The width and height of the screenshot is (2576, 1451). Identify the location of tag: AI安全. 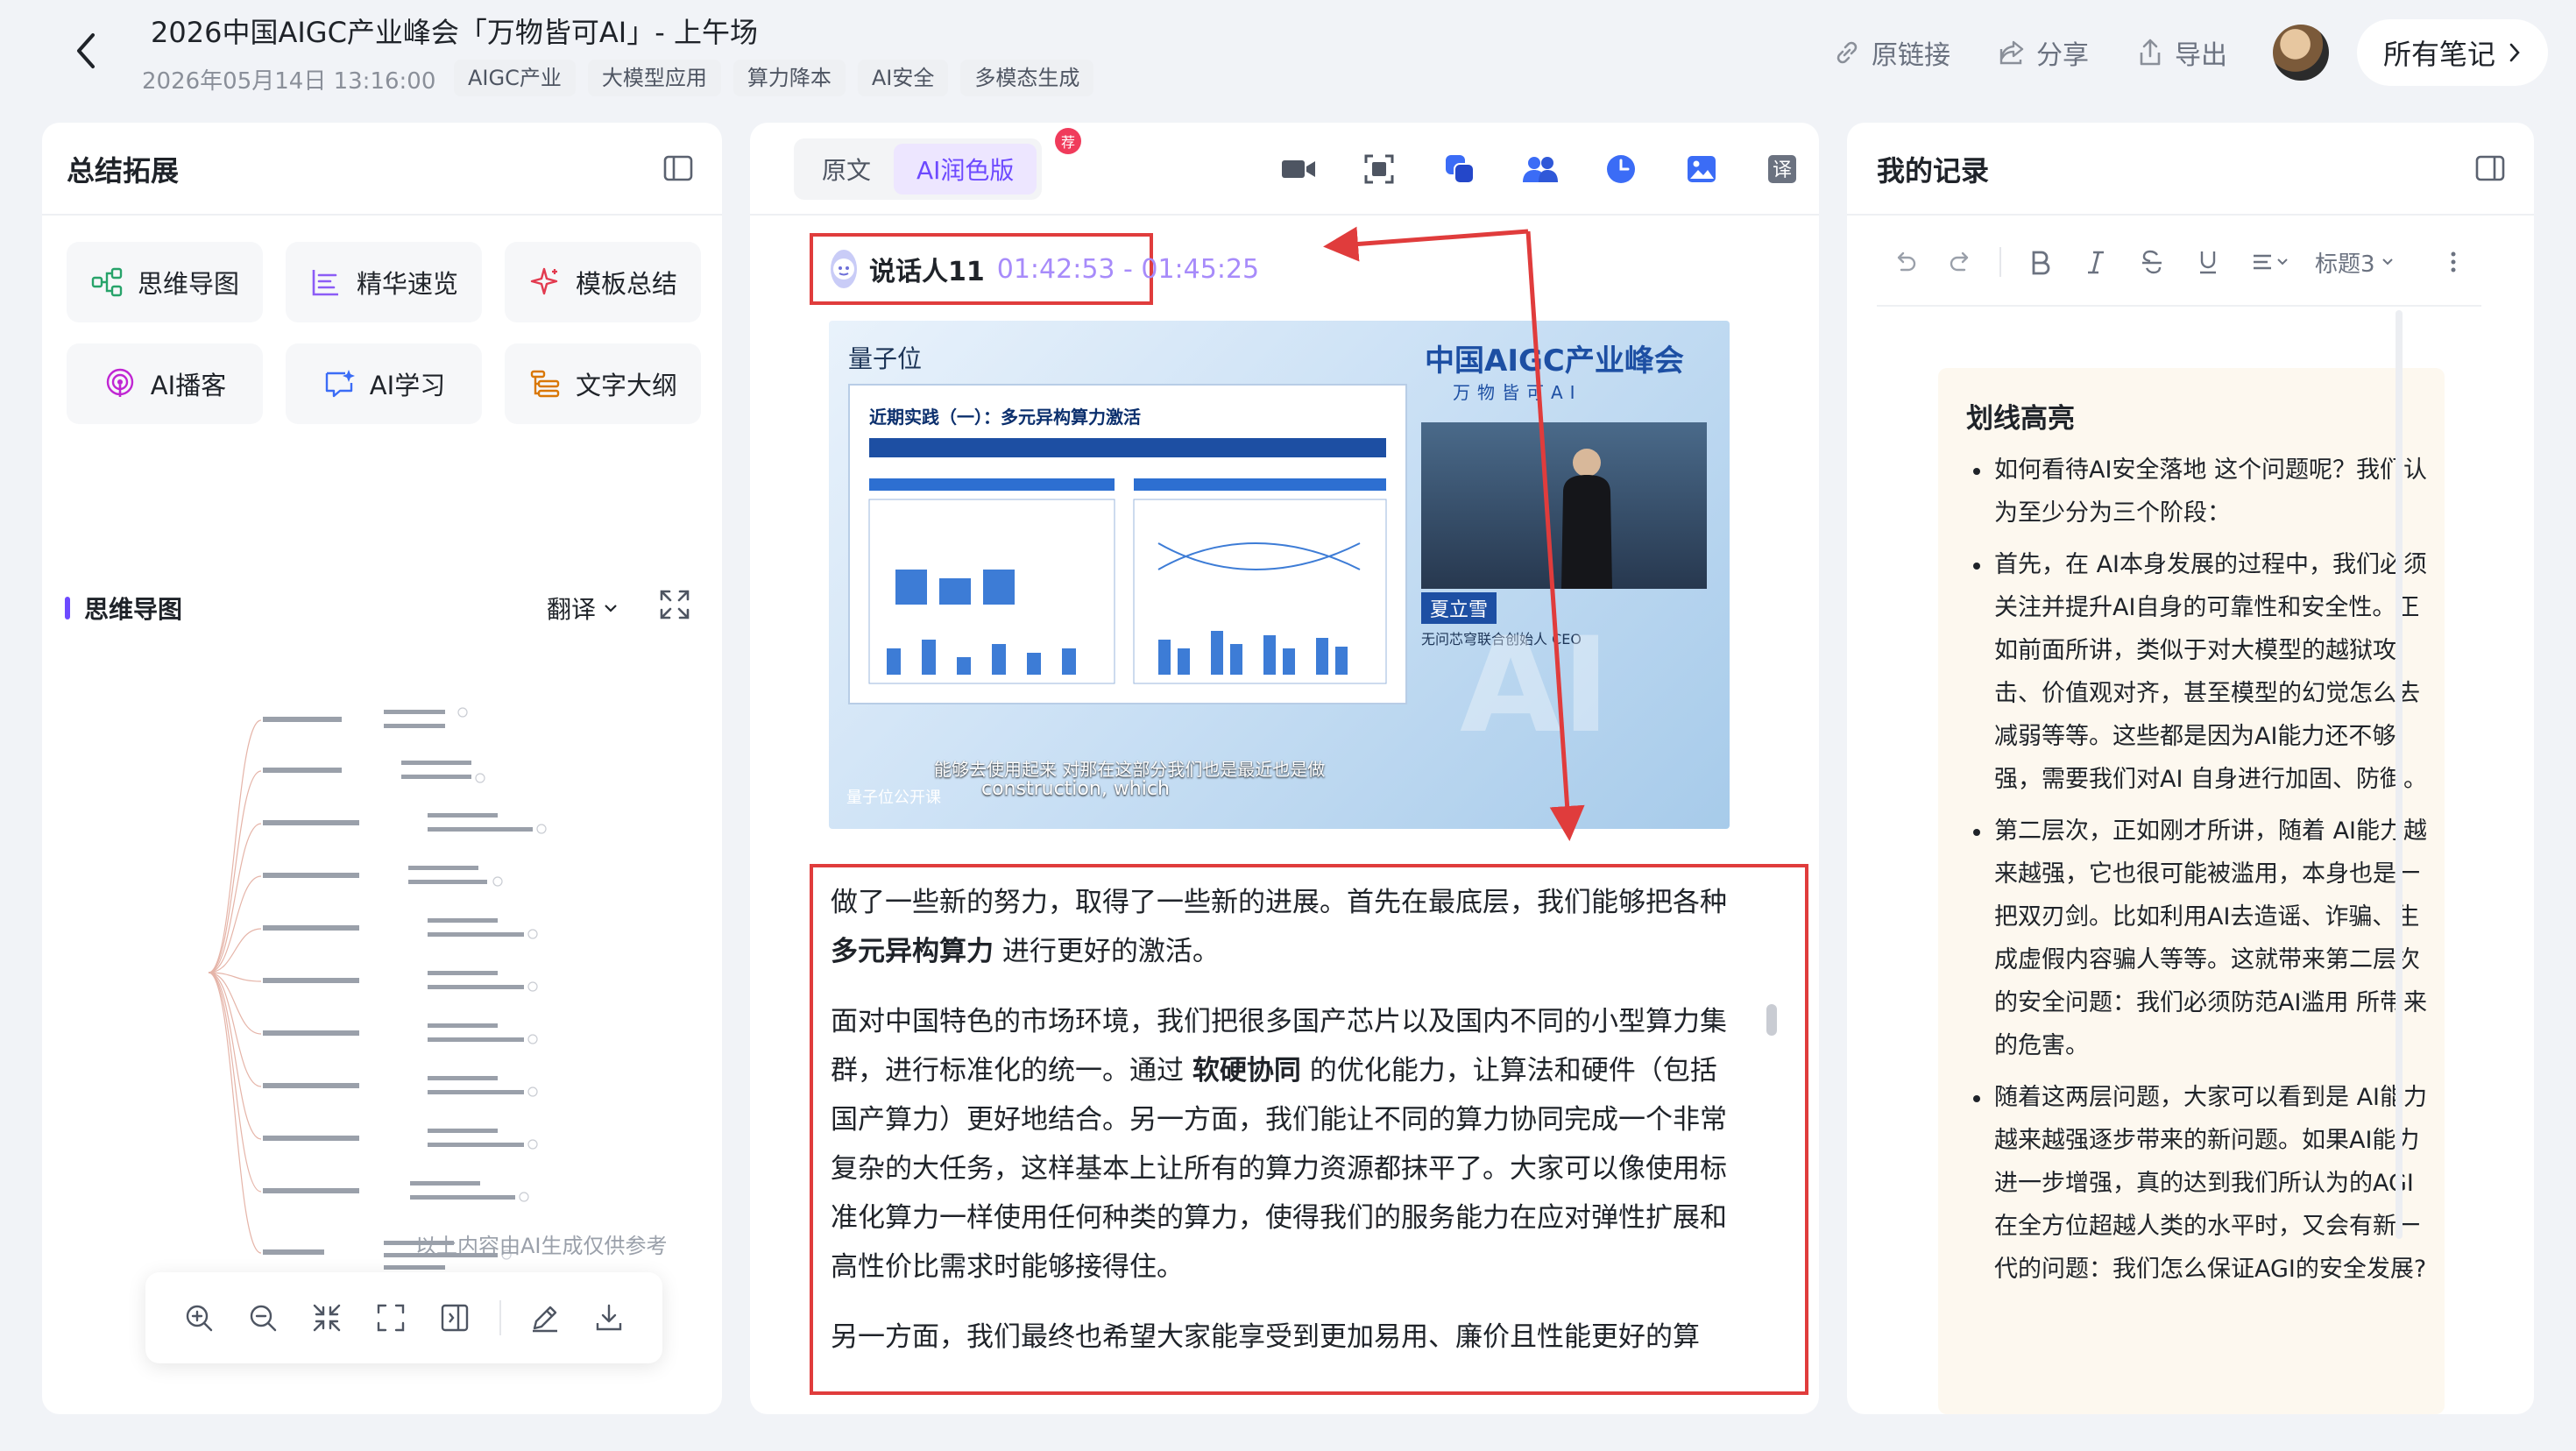
(903, 78).